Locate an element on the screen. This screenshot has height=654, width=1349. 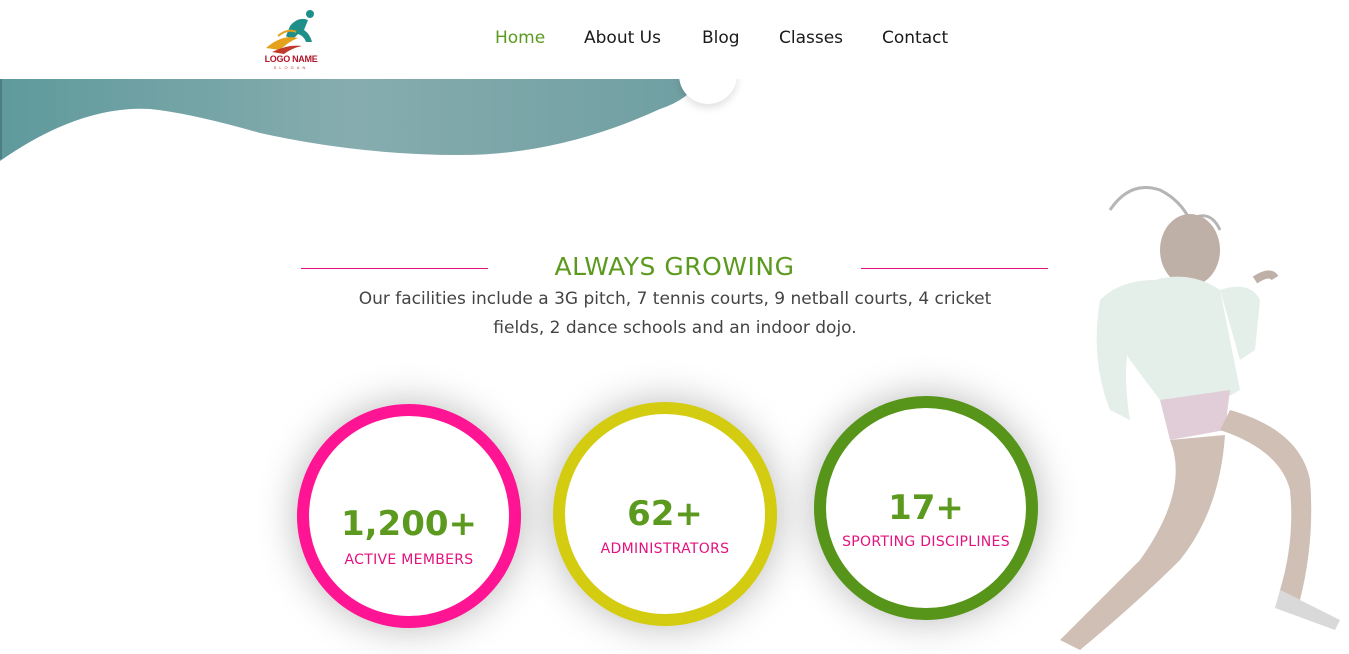
stat-value: 17+ is located at coordinates (926, 508).